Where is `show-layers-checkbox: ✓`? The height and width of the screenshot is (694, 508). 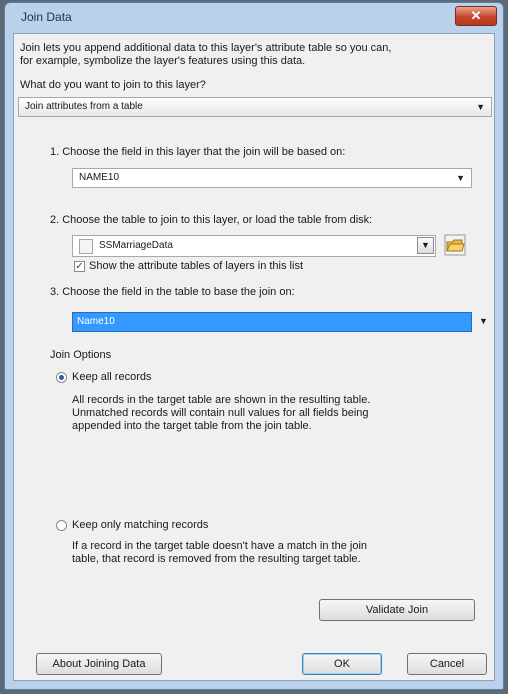 show-layers-checkbox: ✓ is located at coordinates (79, 266).